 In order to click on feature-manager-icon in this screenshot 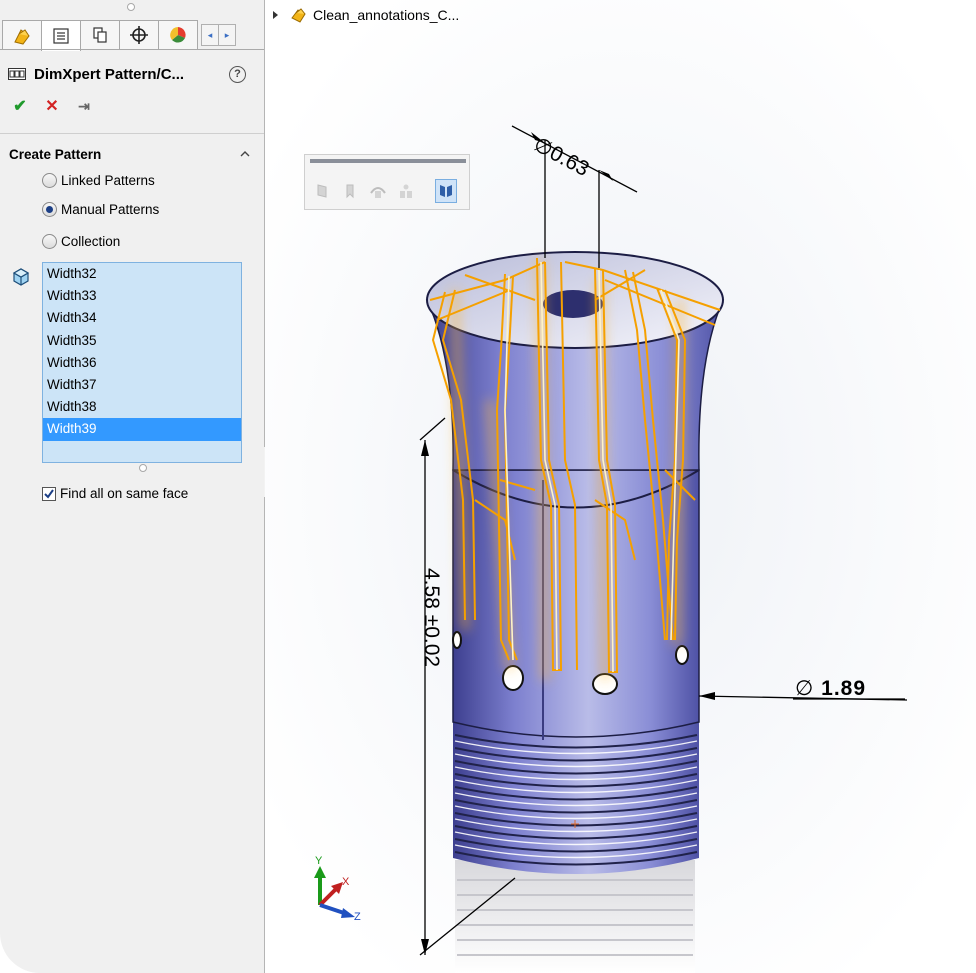, I will do `click(22, 37)`.